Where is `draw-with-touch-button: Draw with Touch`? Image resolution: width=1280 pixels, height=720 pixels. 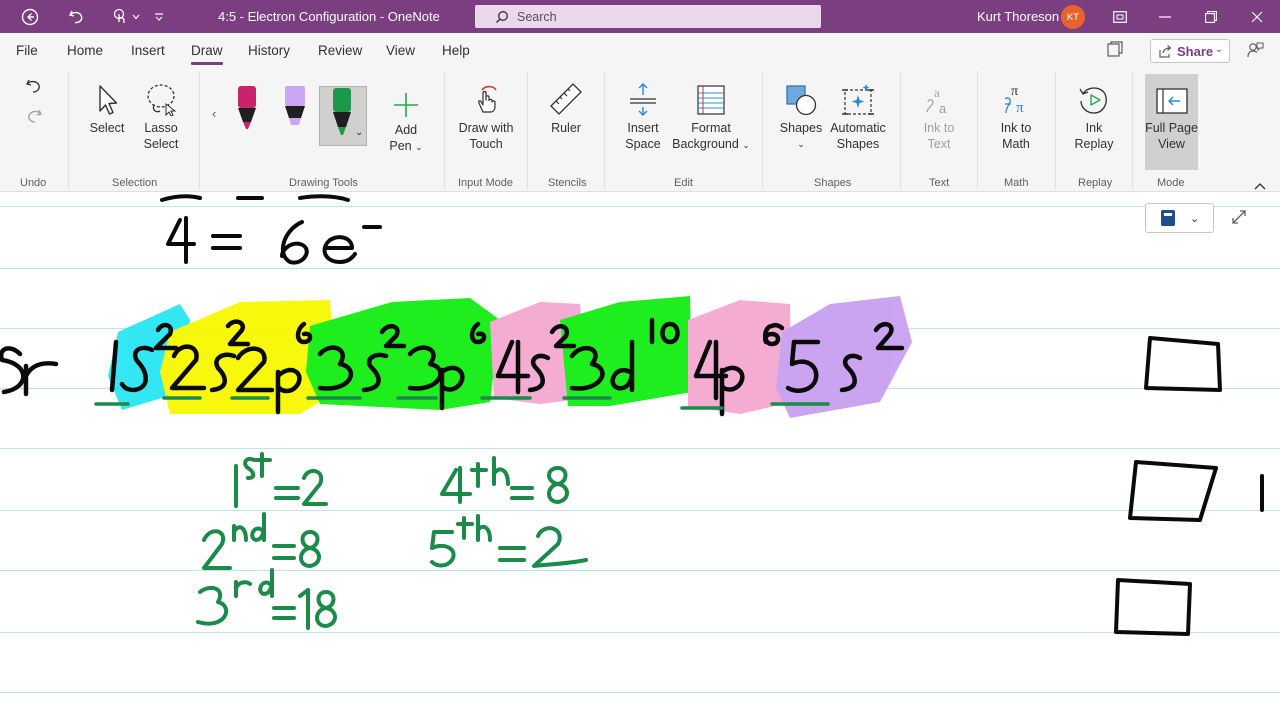
draw-with-touch-button: Draw with Touch is located at coordinates (486, 115).